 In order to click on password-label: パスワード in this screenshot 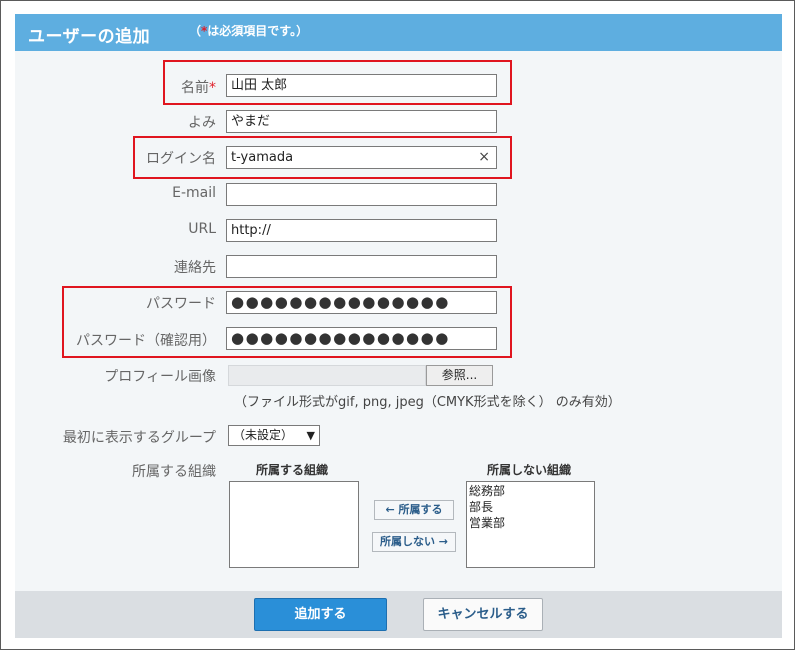, I will do `click(181, 304)`.